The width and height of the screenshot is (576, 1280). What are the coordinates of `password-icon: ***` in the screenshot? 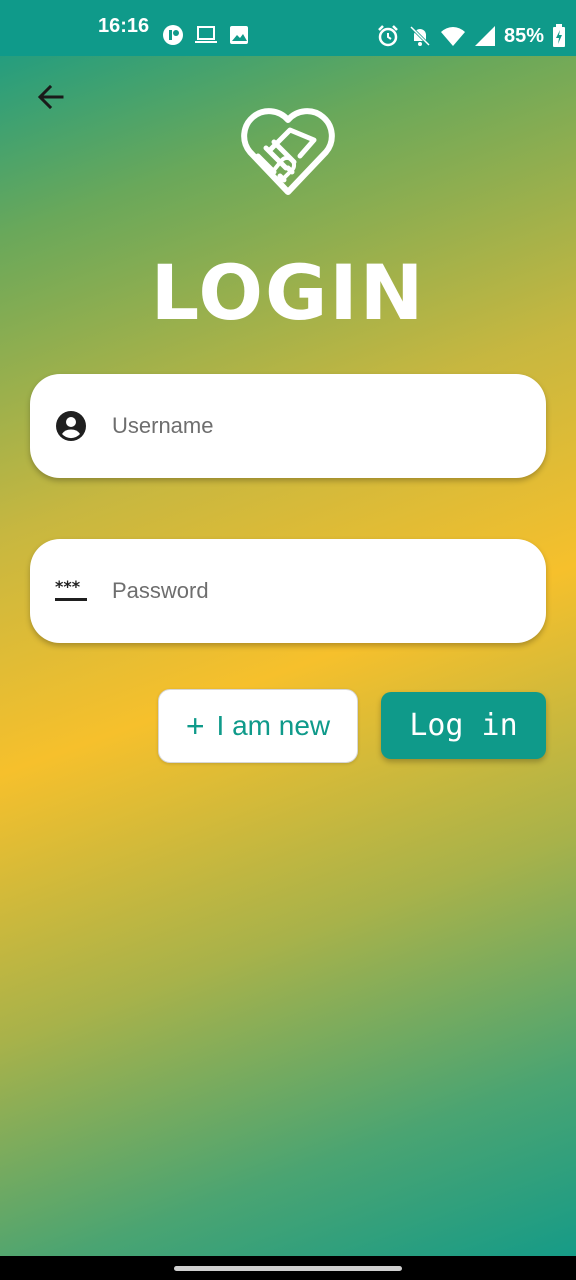 It's located at (71, 589).